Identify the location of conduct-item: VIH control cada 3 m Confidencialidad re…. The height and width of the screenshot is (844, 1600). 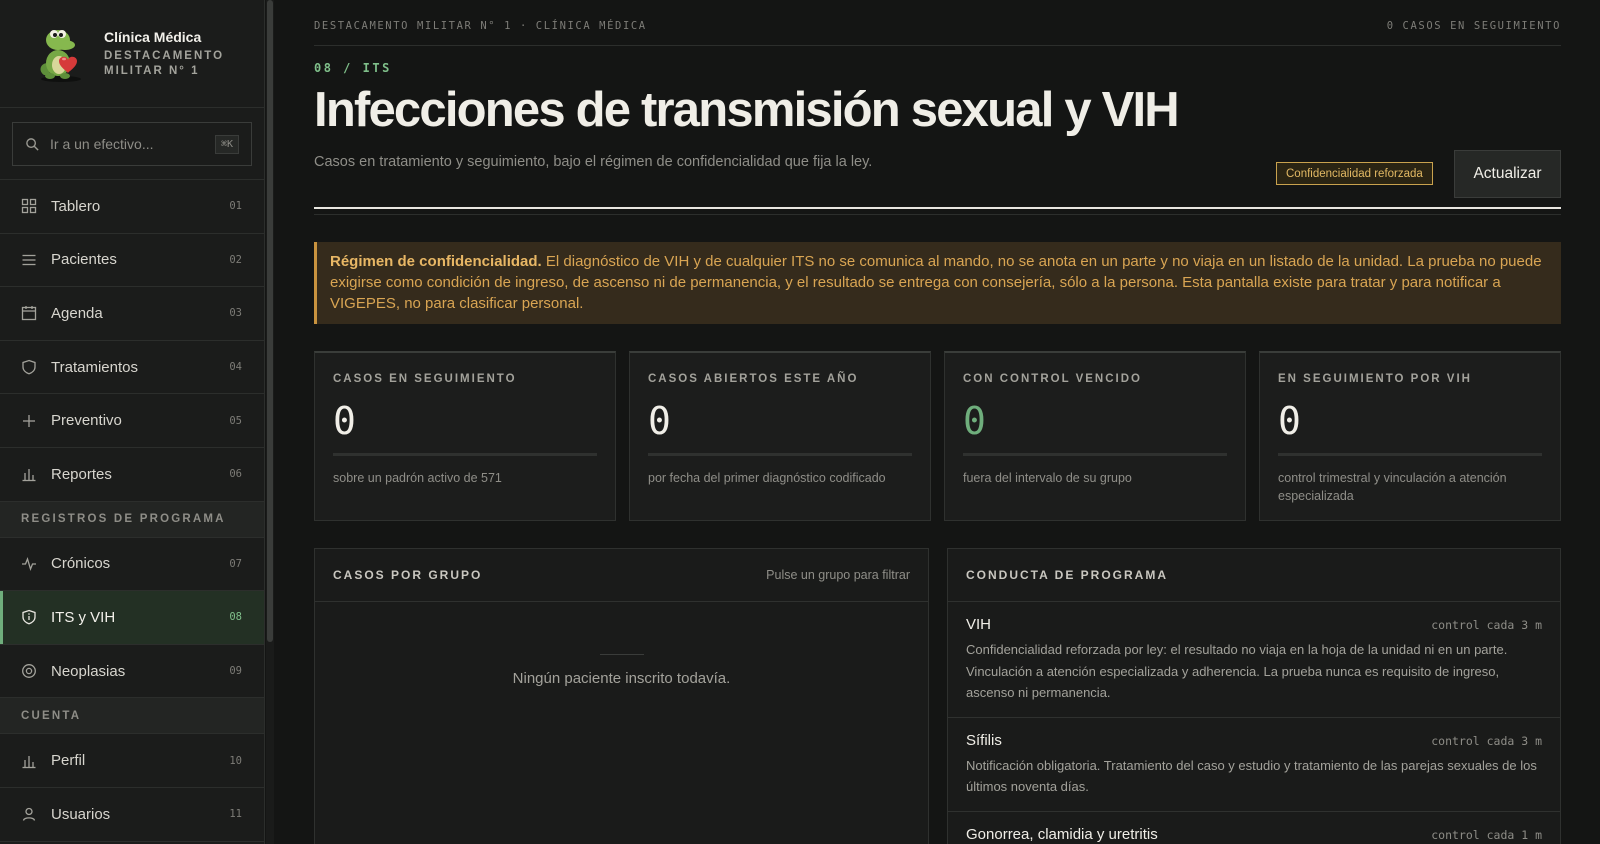
(1254, 660).